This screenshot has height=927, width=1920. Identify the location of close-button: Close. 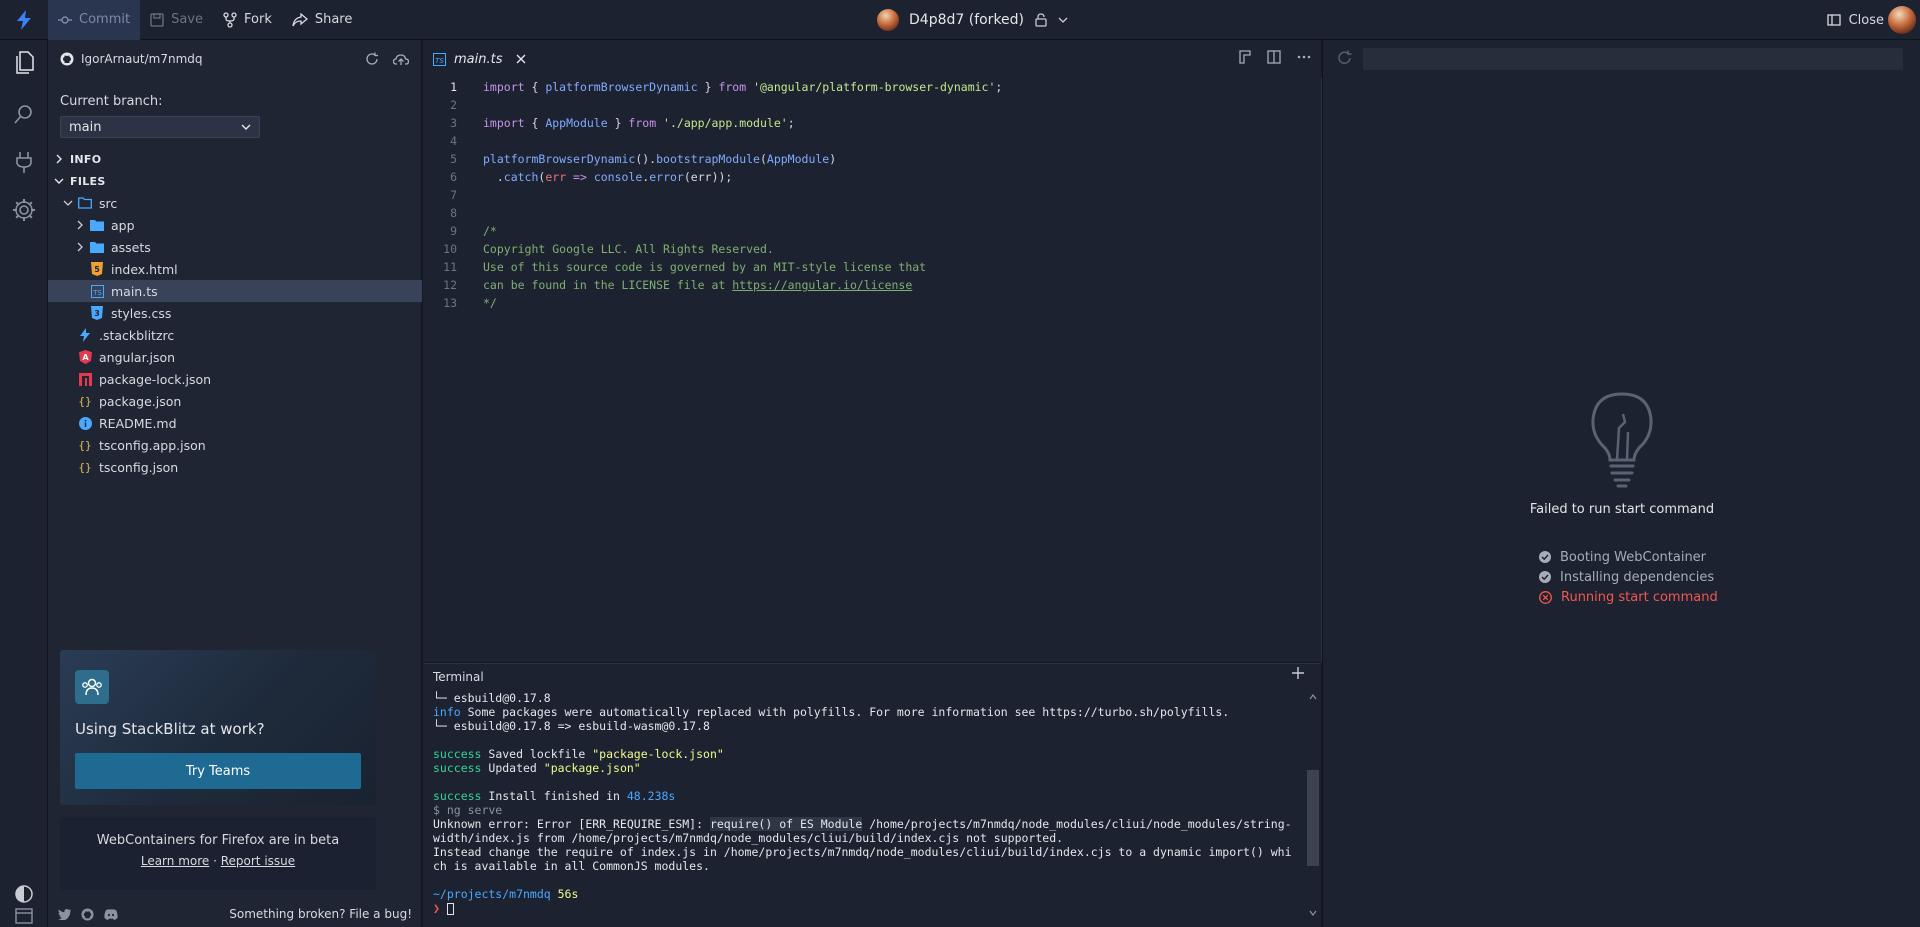
(1855, 20).